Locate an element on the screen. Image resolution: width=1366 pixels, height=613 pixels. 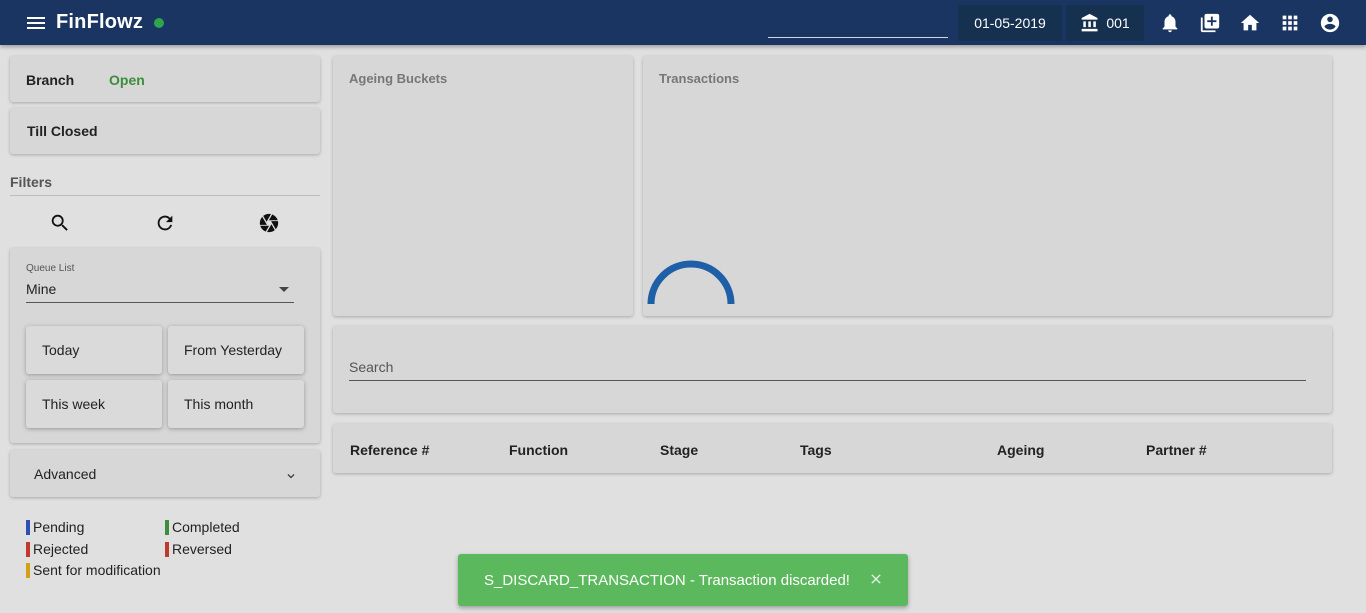
till-status: Till Closed is located at coordinates (62, 131).